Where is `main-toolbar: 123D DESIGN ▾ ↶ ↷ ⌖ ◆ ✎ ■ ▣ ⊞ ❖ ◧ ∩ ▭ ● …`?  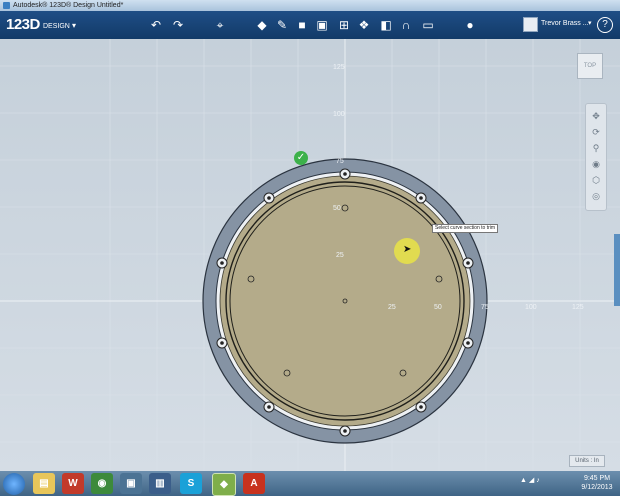
main-toolbar: 123D DESIGN ▾ ↶ ↷ ⌖ ◆ ✎ ■ ▣ ⊞ ❖ ◧ ∩ ▭ ● … is located at coordinates (310, 25).